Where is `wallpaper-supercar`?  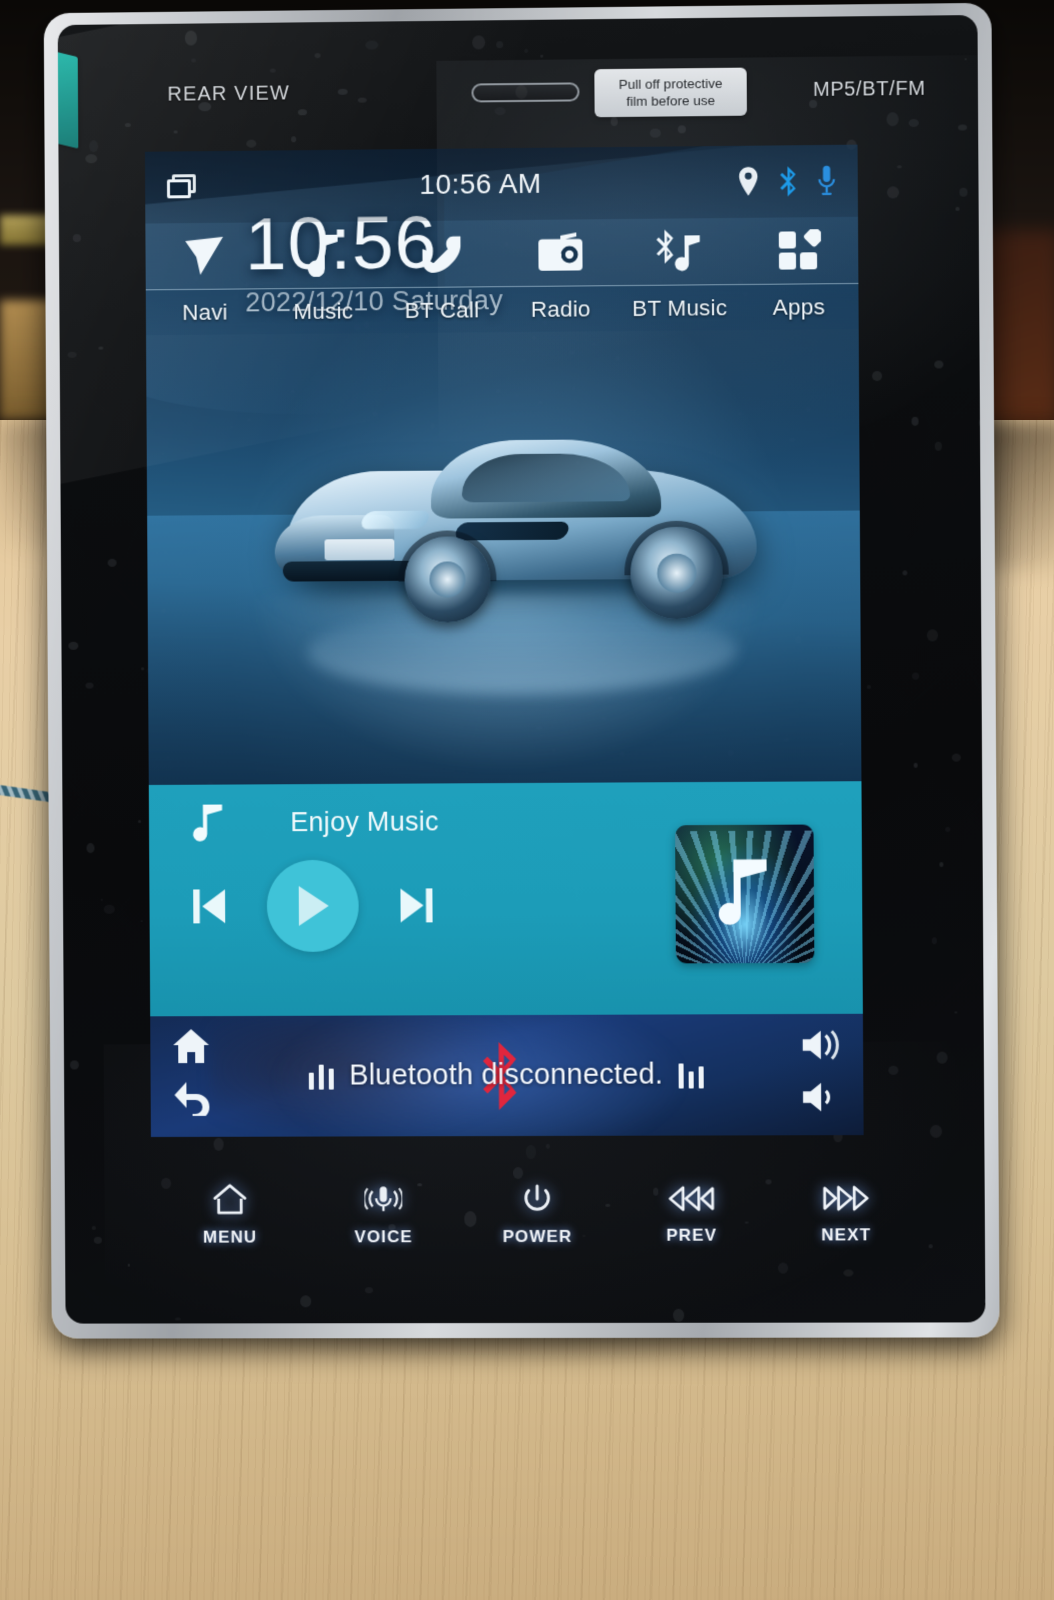 wallpaper-supercar is located at coordinates (521, 552).